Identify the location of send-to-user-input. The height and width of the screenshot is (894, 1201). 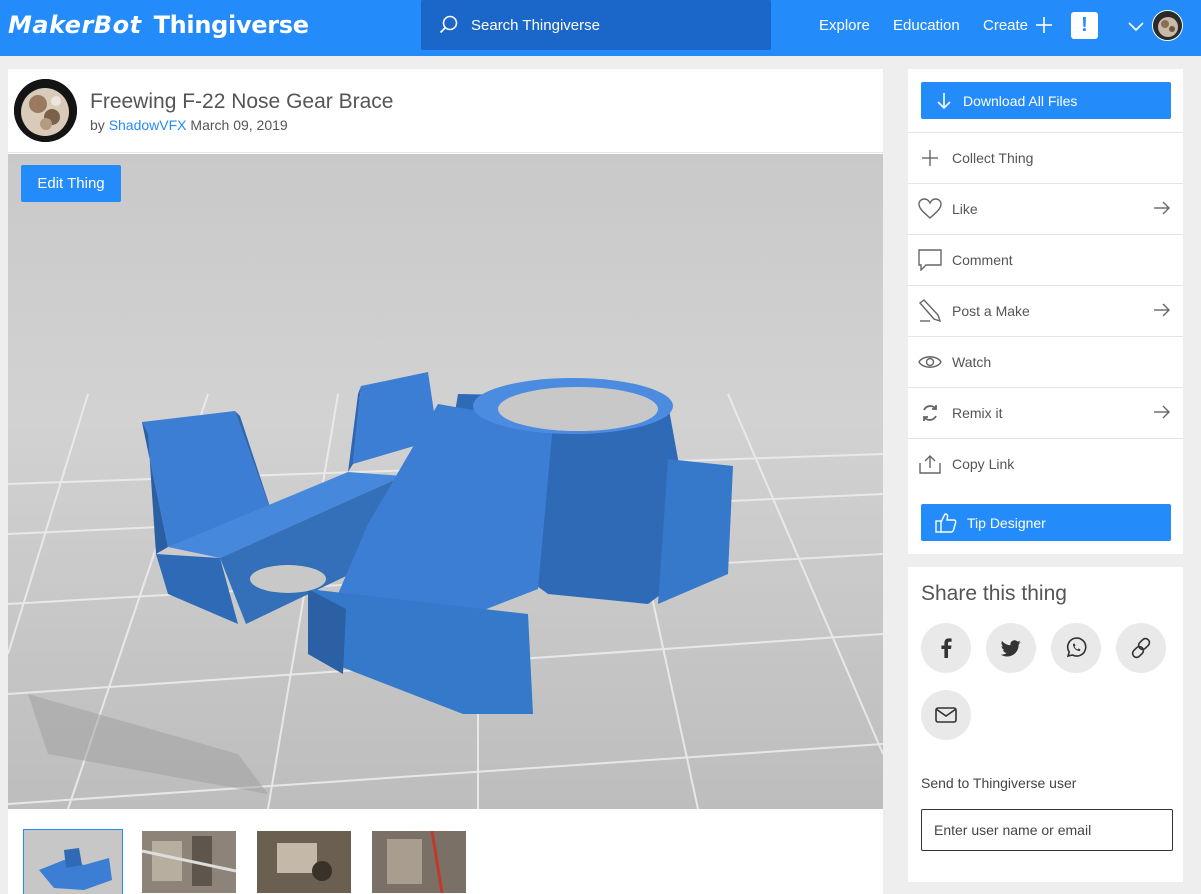
(1047, 830).